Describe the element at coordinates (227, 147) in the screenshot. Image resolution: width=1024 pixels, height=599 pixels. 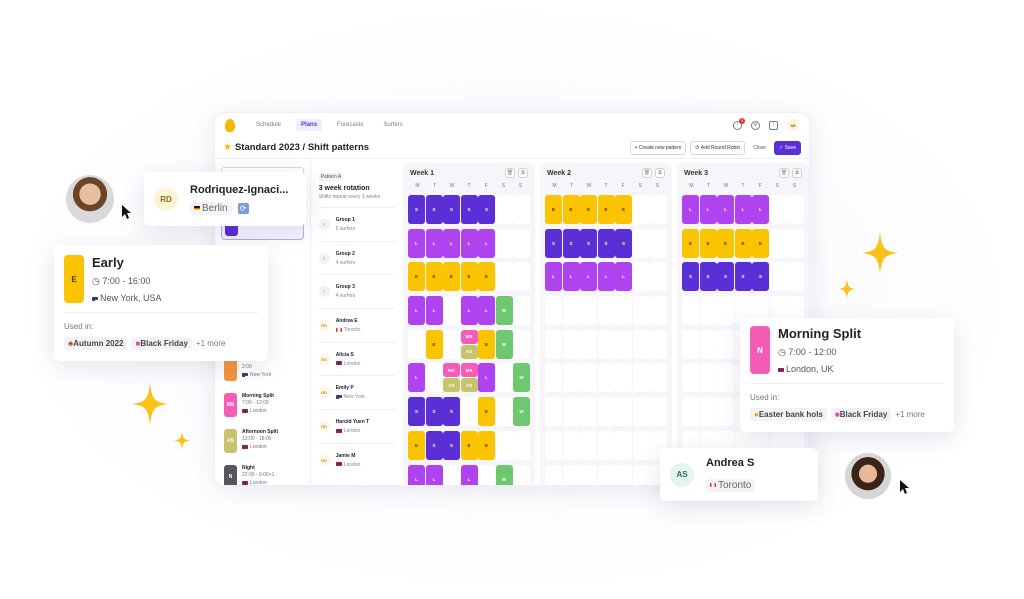
I see `star-icon: ★` at that location.